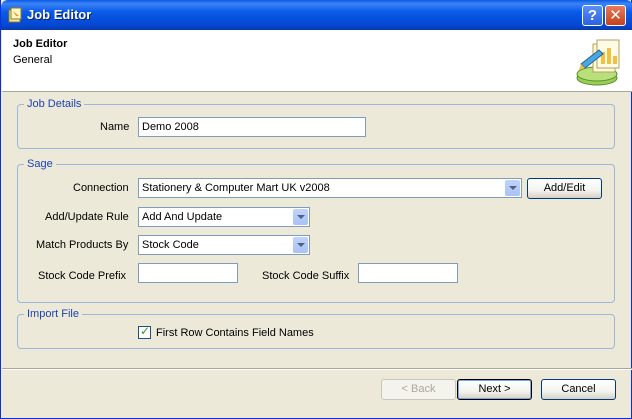  I want to click on add-update-rule-value: Add And Update, so click(182, 217).